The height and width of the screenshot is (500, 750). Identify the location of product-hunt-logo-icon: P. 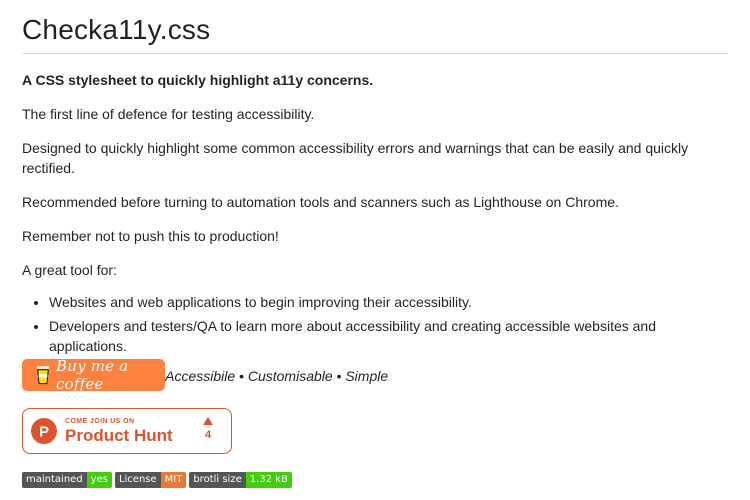
(44, 431).